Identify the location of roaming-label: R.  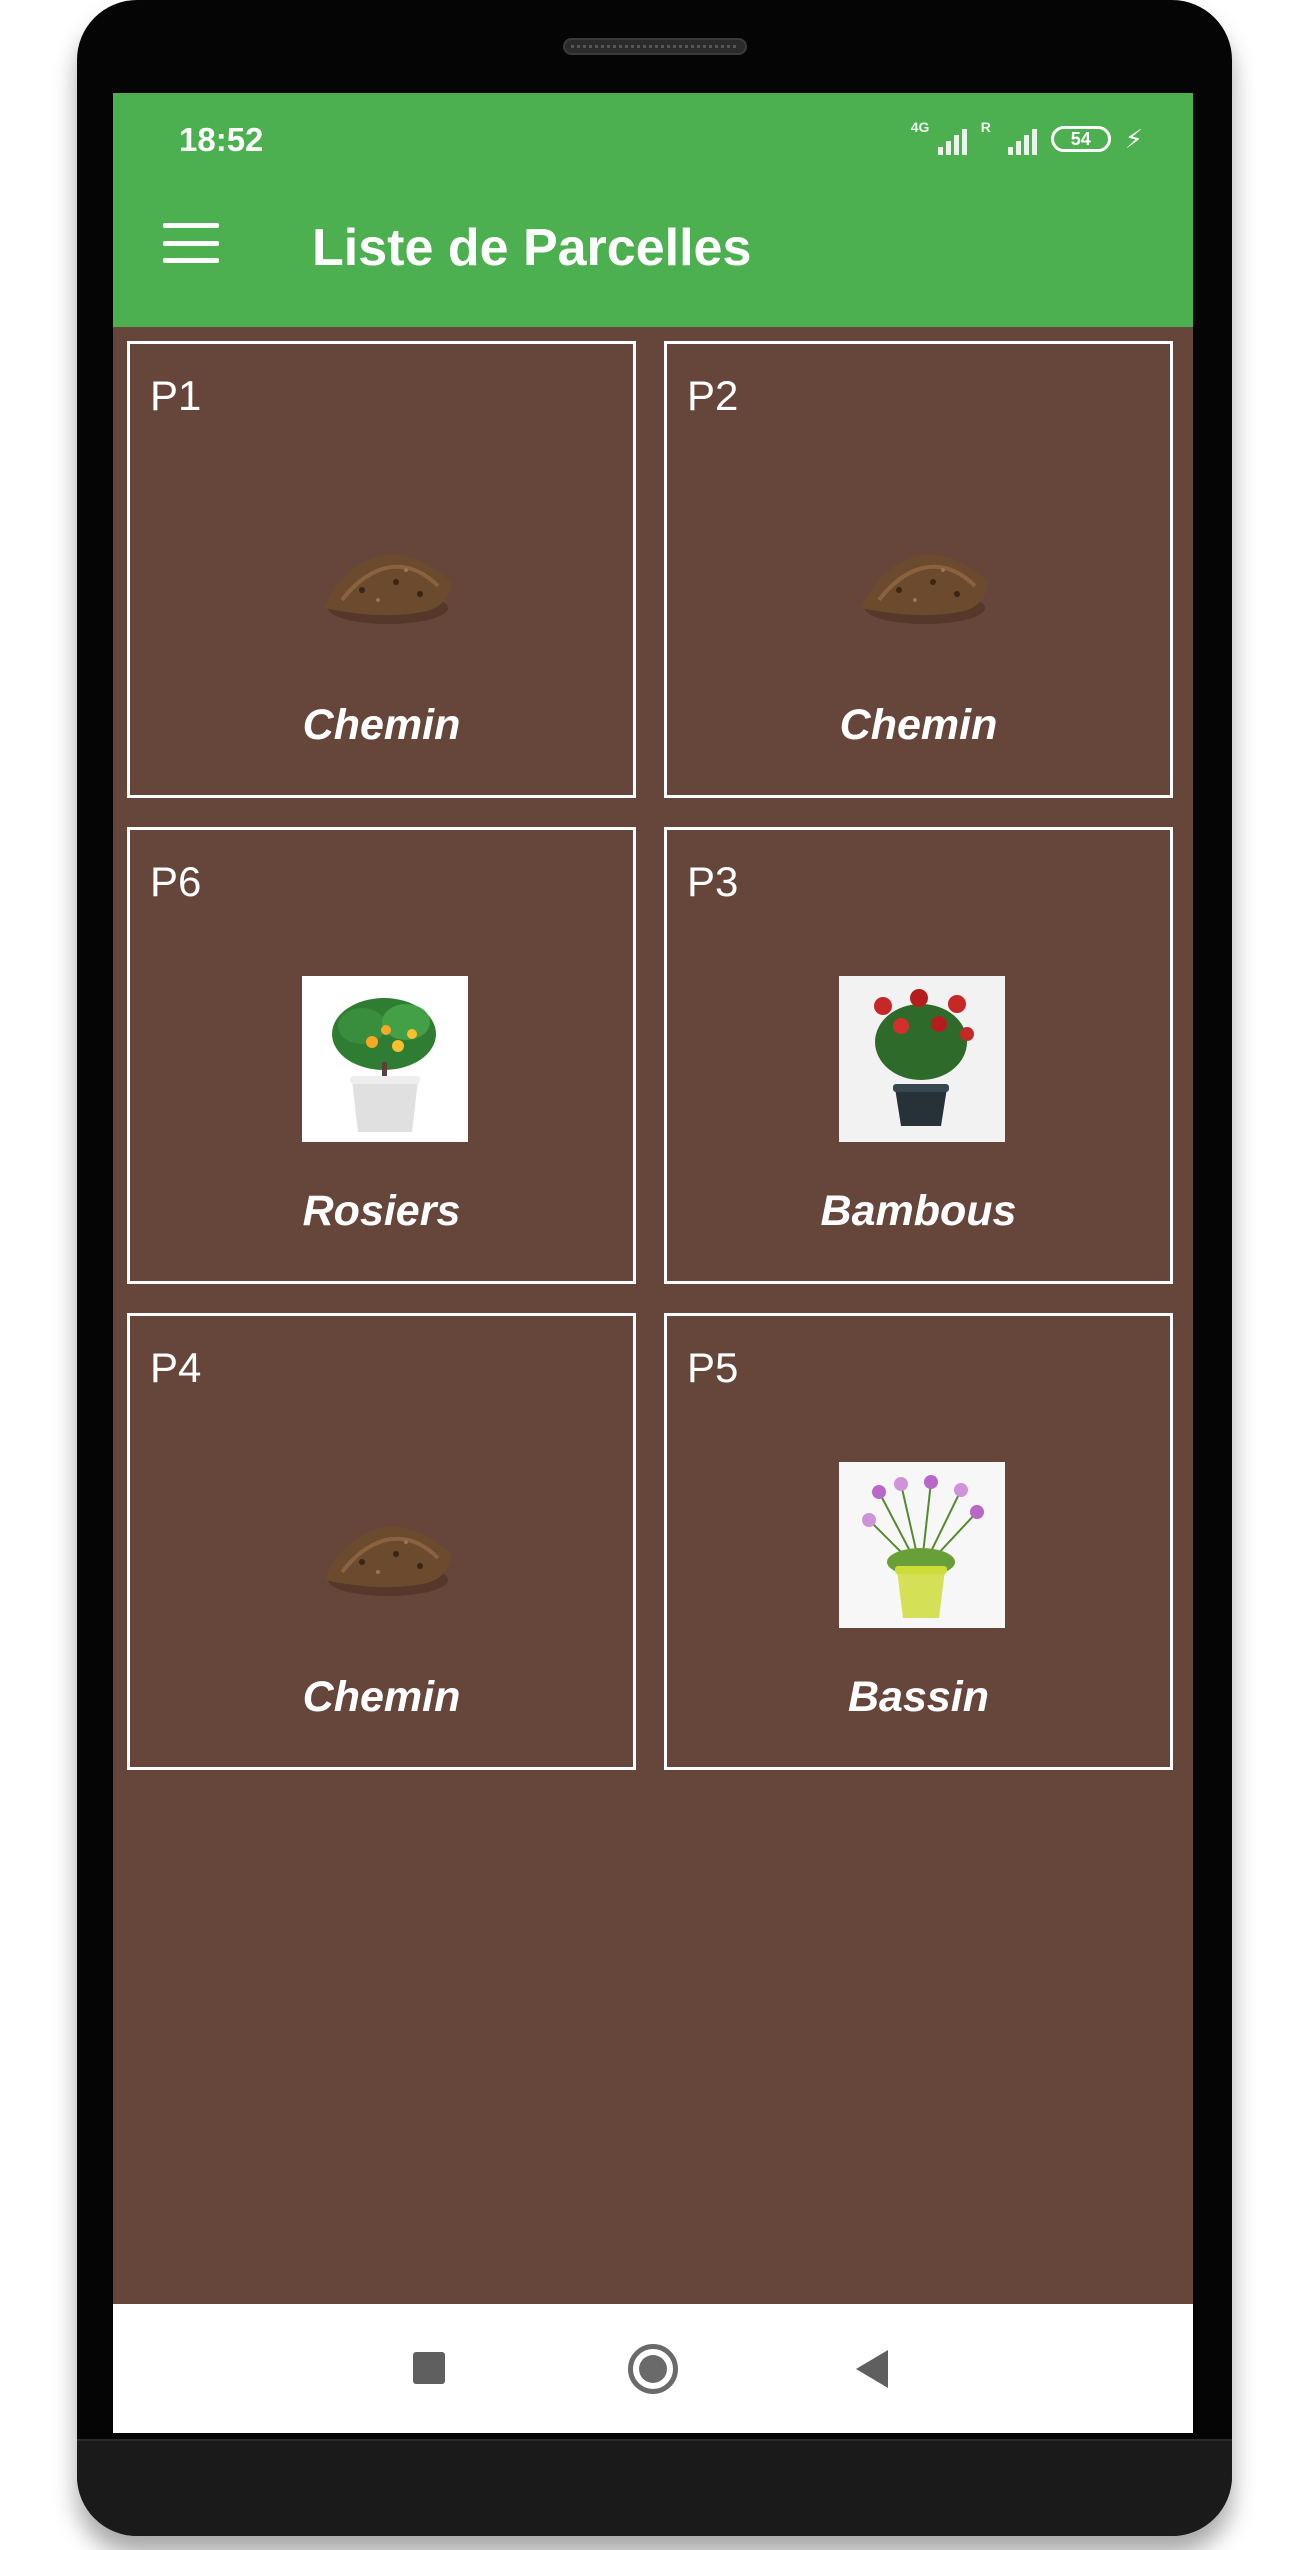
(985, 127).